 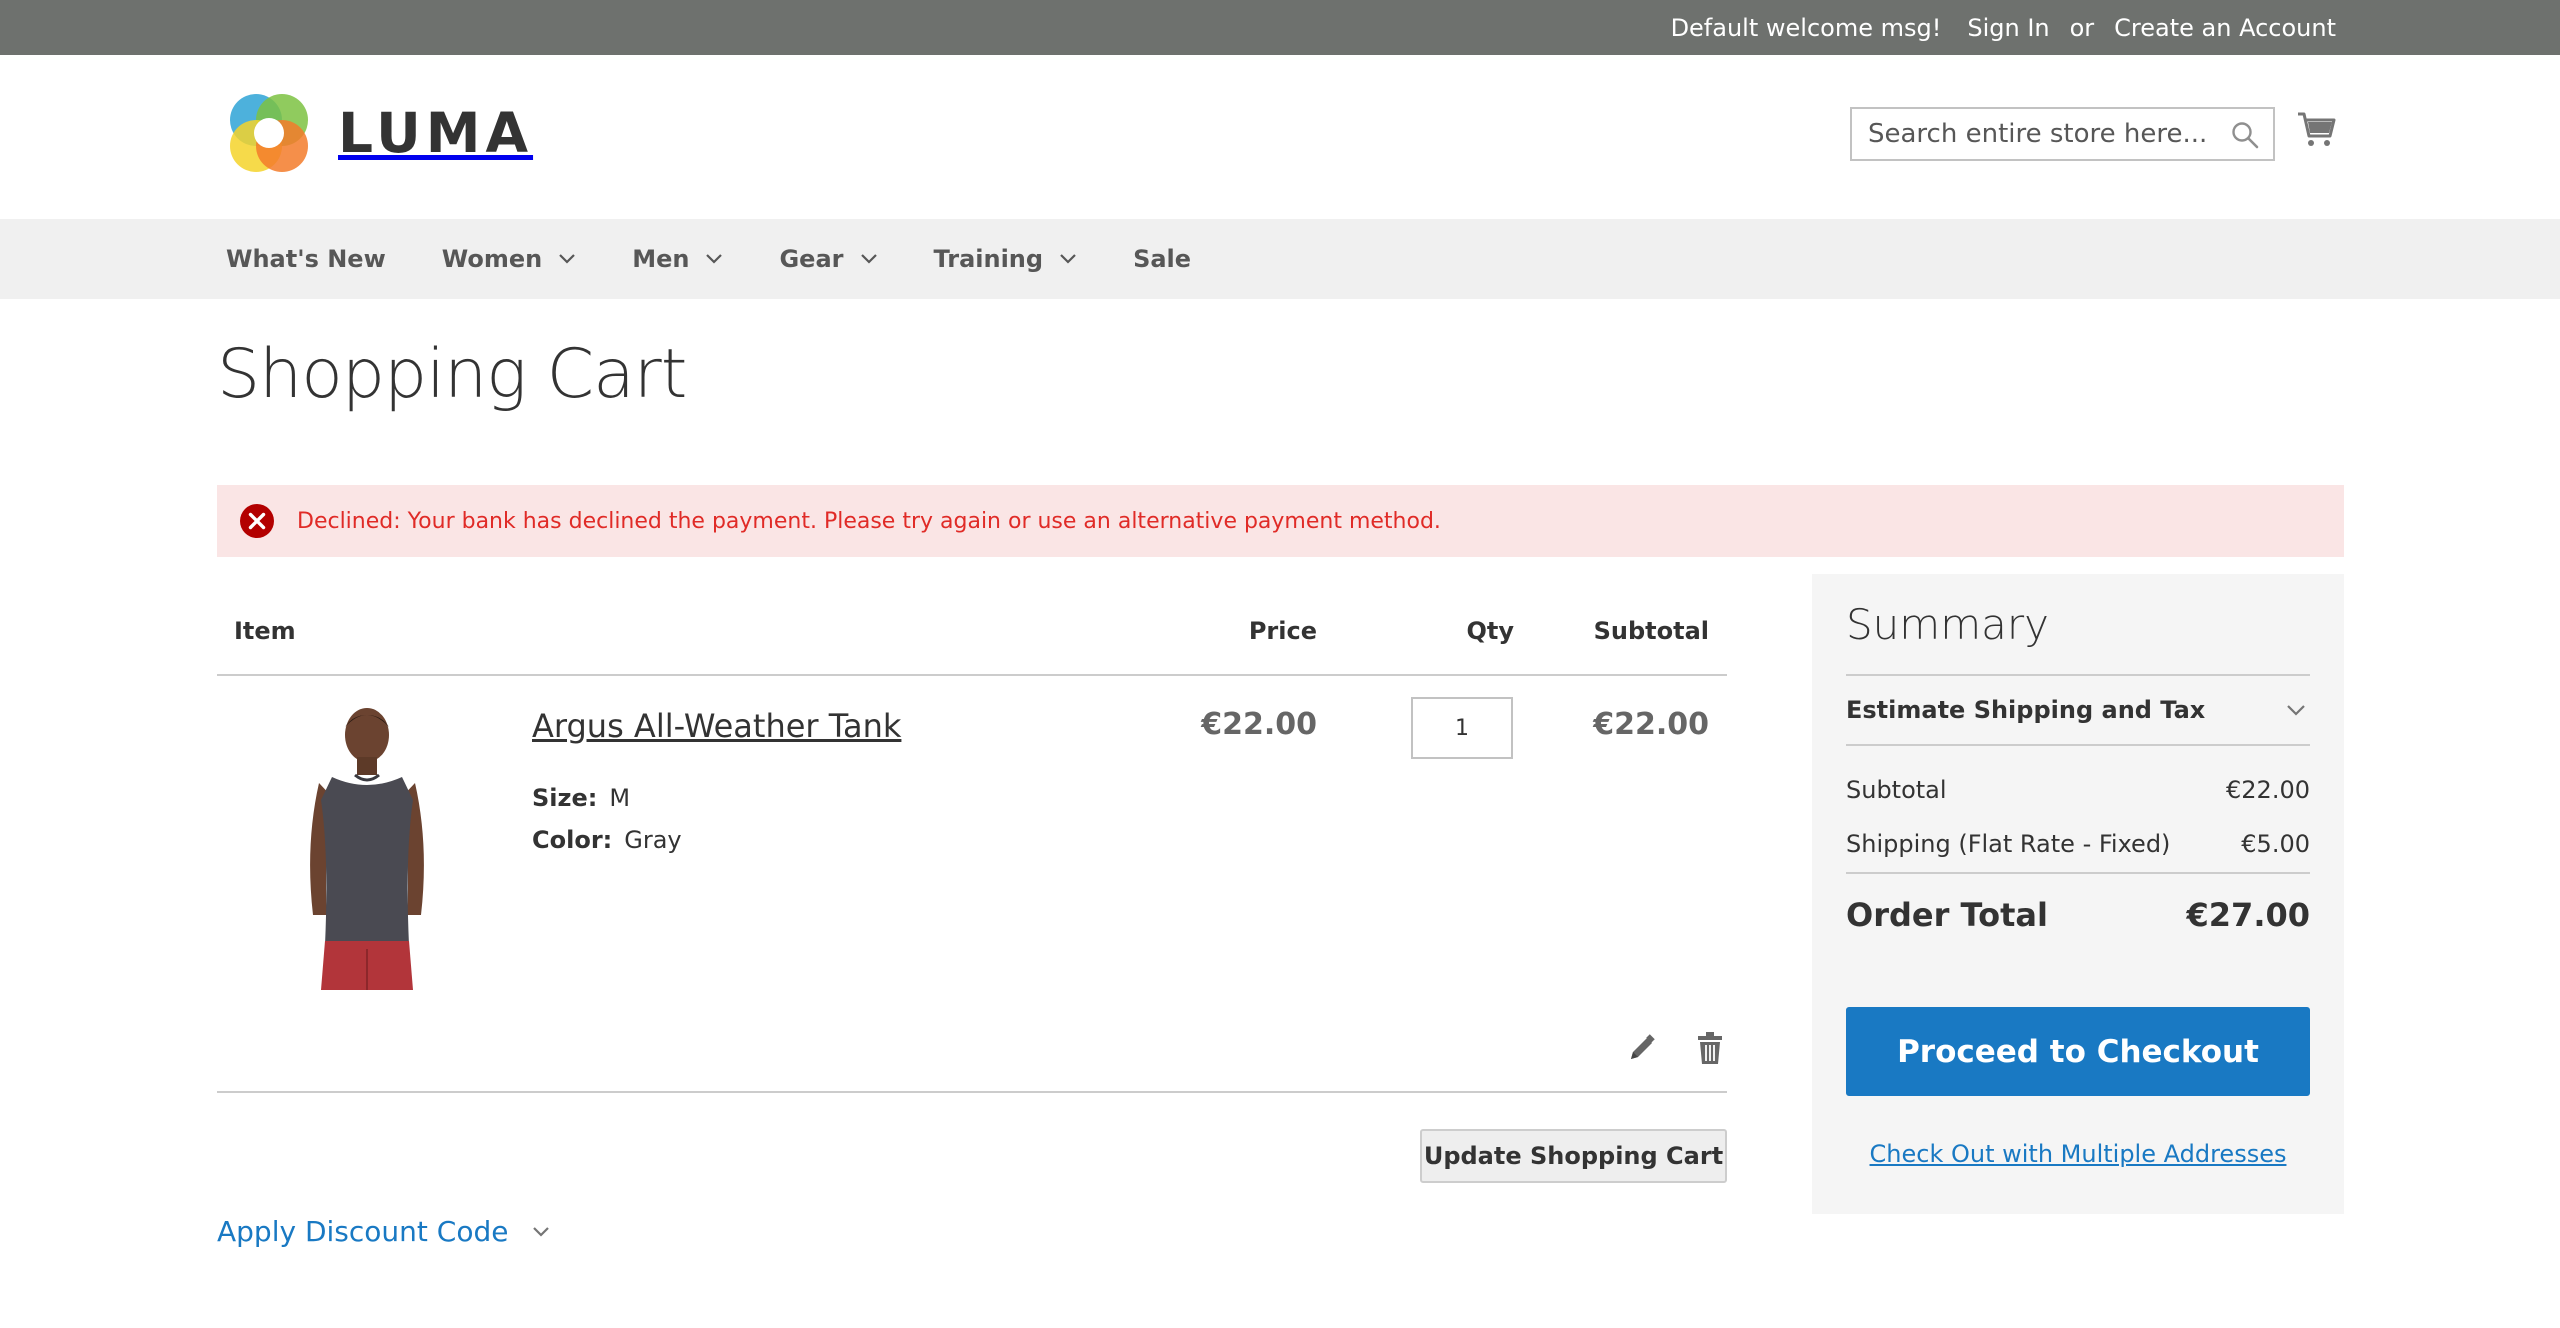 What do you see at coordinates (1282, 631) in the screenshot?
I see `column-header-price: Price` at bounding box center [1282, 631].